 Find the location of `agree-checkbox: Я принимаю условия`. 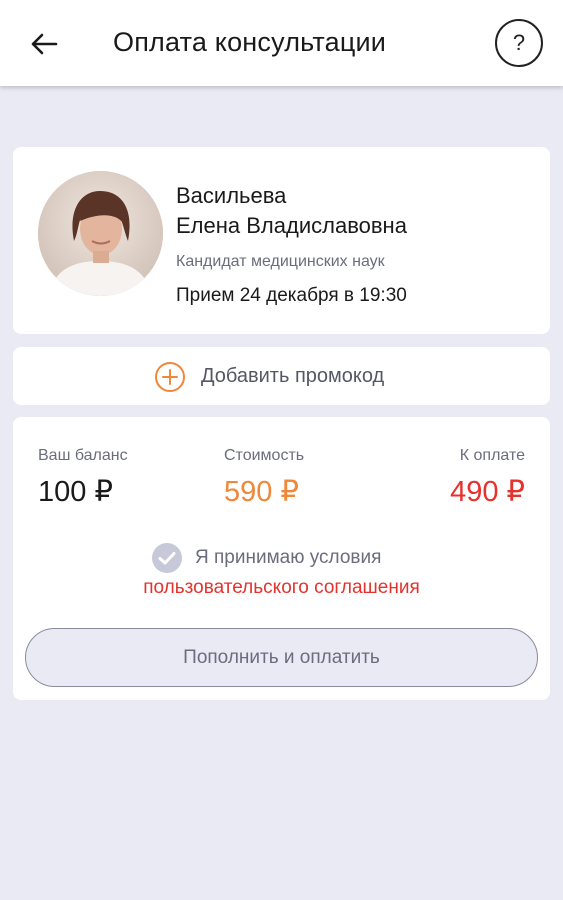

agree-checkbox: Я принимаю условия is located at coordinates (266, 558).